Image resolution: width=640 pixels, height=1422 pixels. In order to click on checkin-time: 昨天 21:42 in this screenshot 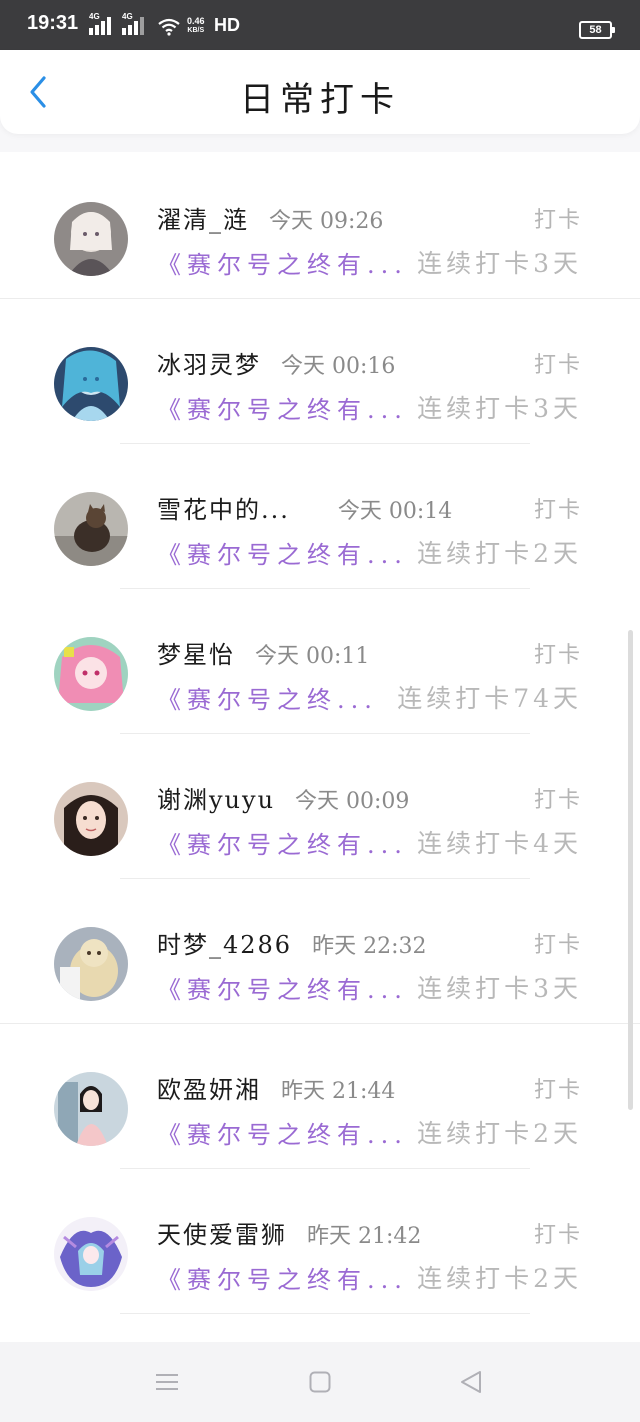, I will do `click(364, 1236)`.